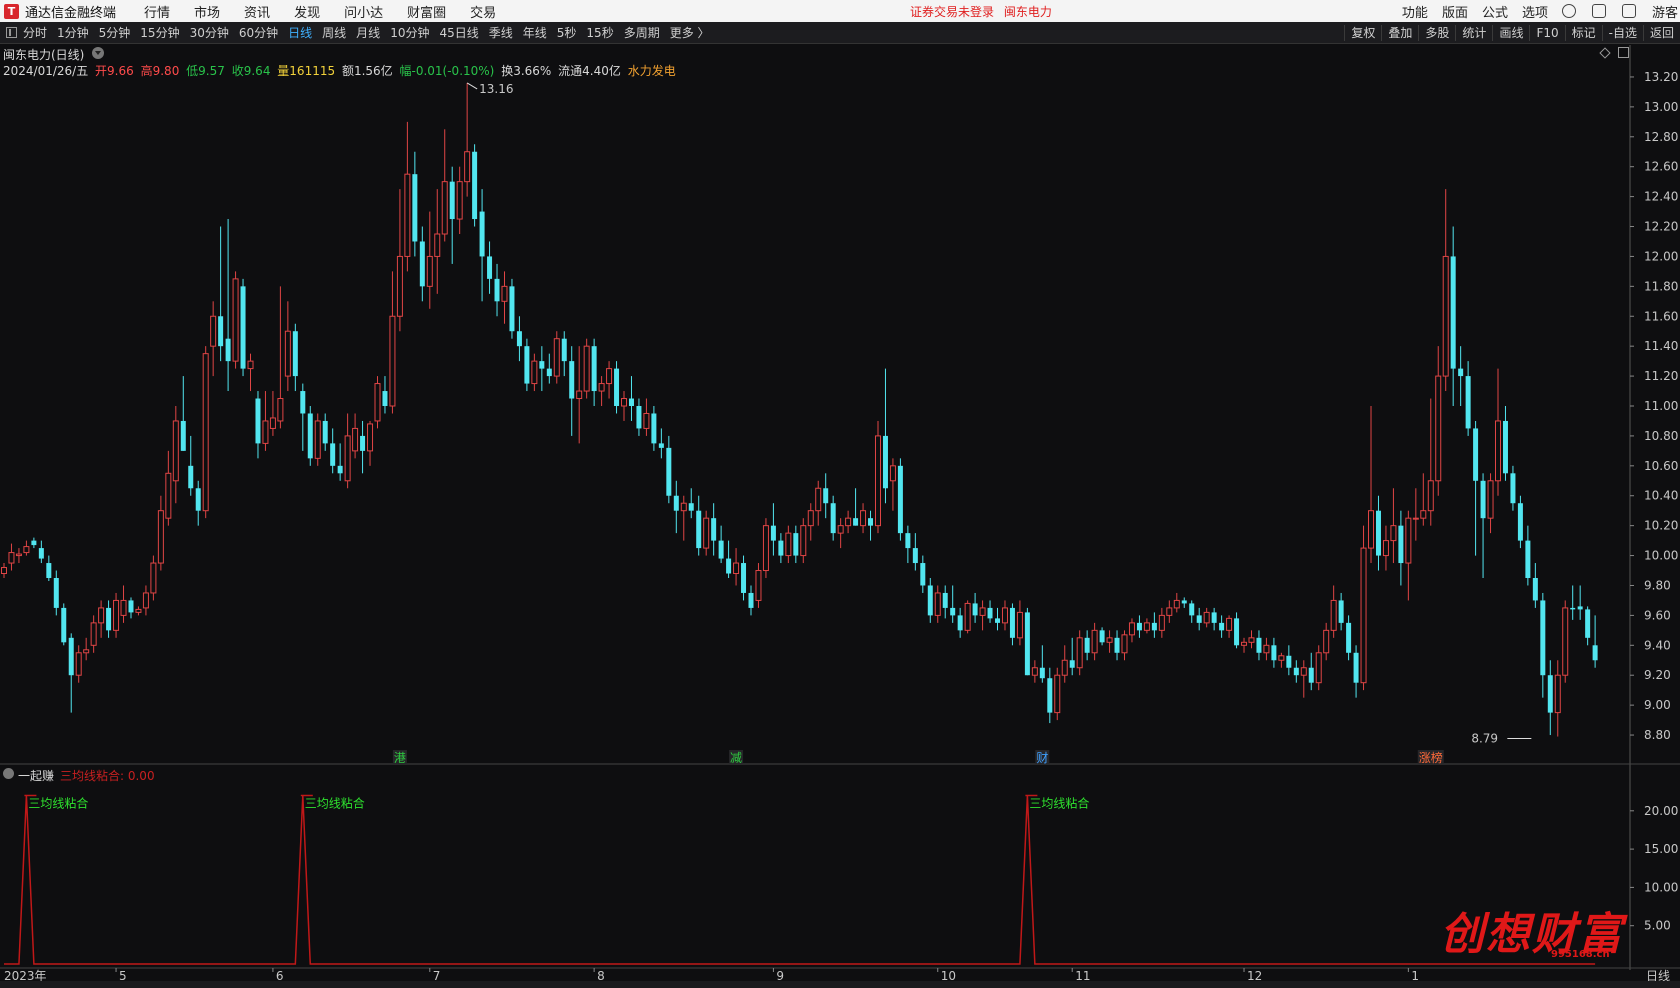 This screenshot has width=1680, height=988. I want to click on price-tick-label: 9.40, so click(1657, 645).